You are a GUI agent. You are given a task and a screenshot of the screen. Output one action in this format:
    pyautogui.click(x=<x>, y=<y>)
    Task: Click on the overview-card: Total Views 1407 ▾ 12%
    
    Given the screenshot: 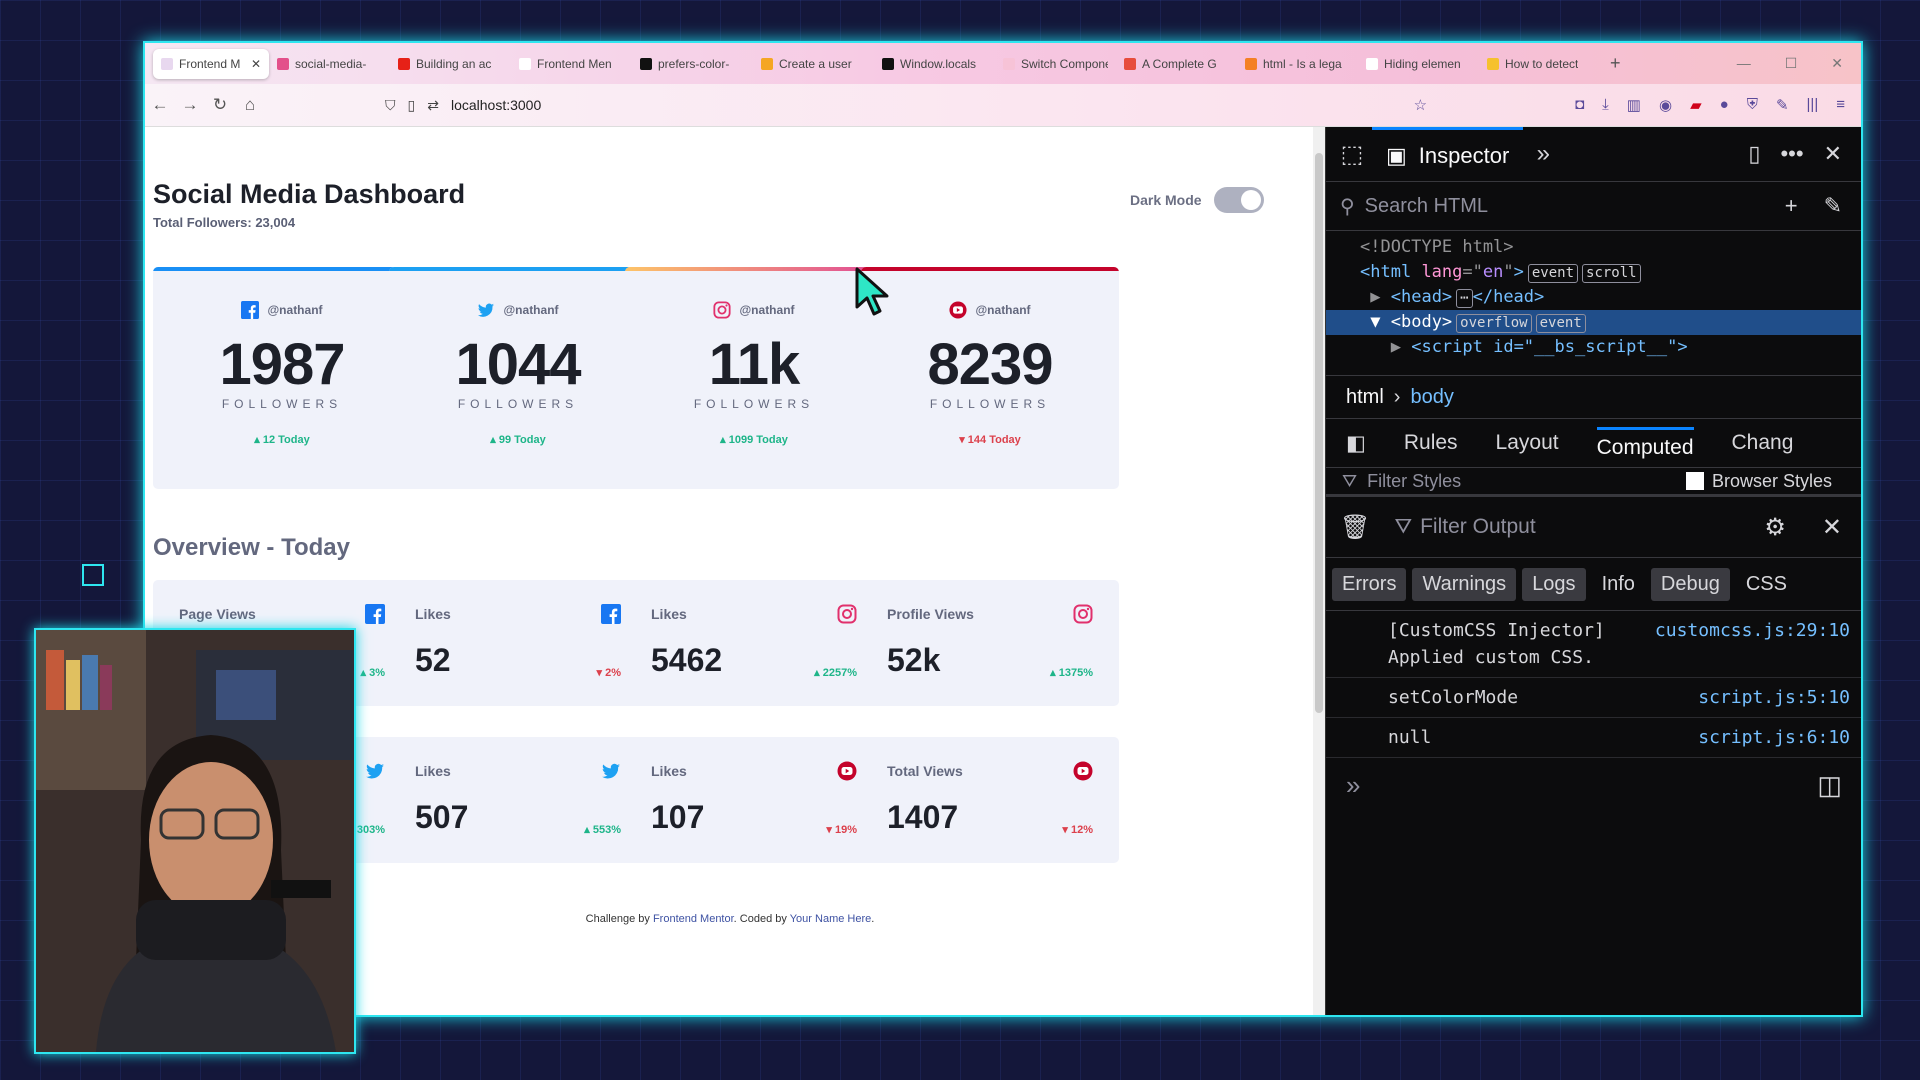 What is the action you would take?
    pyautogui.click(x=990, y=800)
    